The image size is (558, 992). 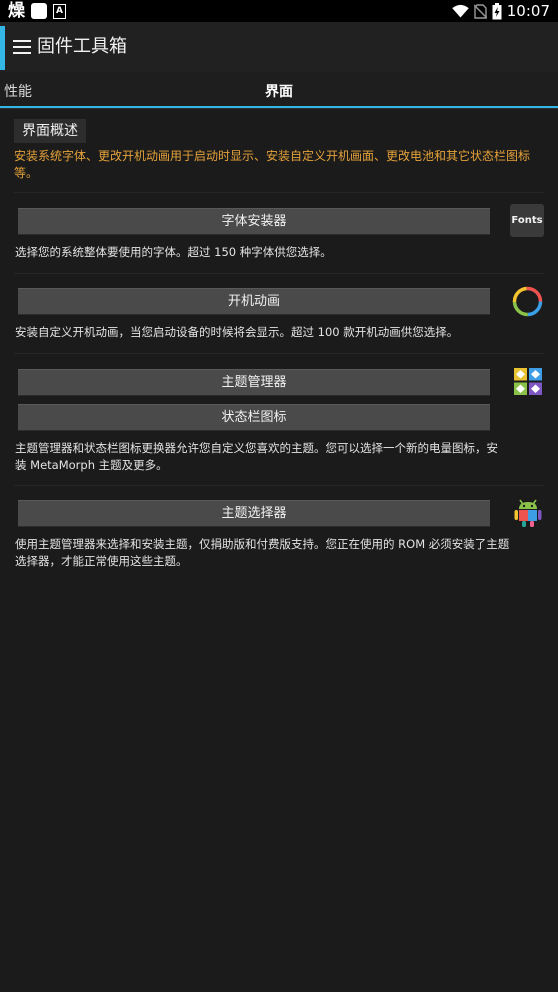 I want to click on boot-animation-ring-icon, so click(x=527, y=301).